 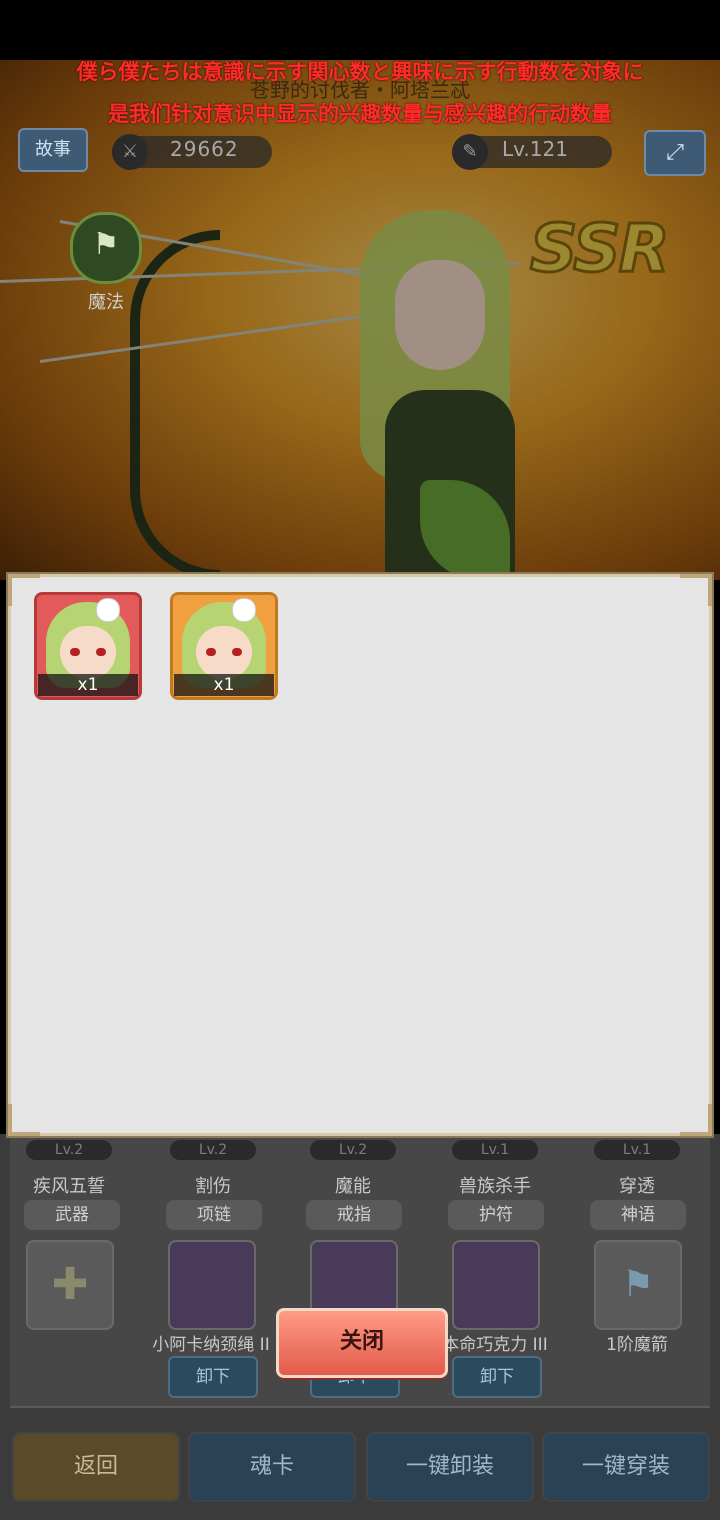 I want to click on add-equipment-icon: ✚, so click(x=70, y=1285).